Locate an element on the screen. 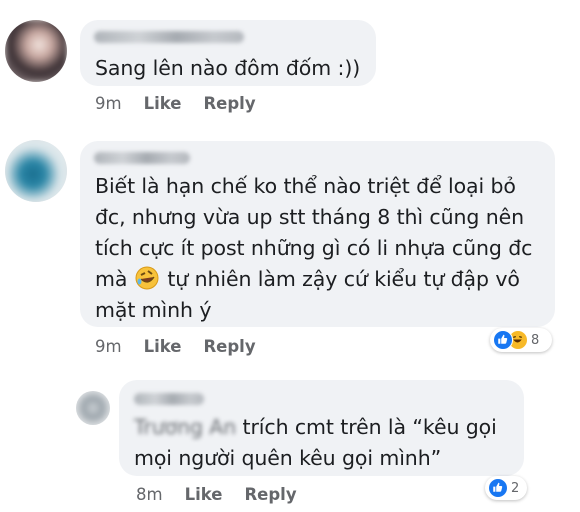 The height and width of the screenshot is (512, 580). reaction-summary: 2 is located at coordinates (506, 488).